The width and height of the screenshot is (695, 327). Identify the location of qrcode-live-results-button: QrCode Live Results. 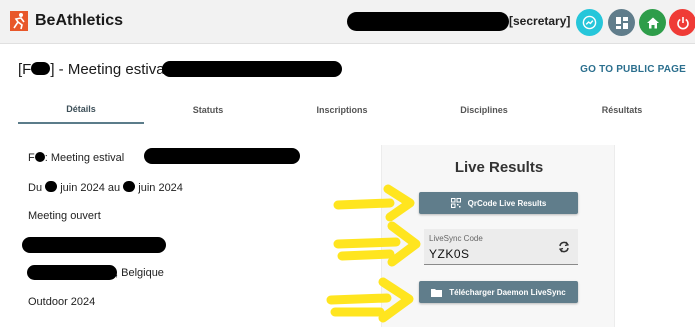
(498, 203).